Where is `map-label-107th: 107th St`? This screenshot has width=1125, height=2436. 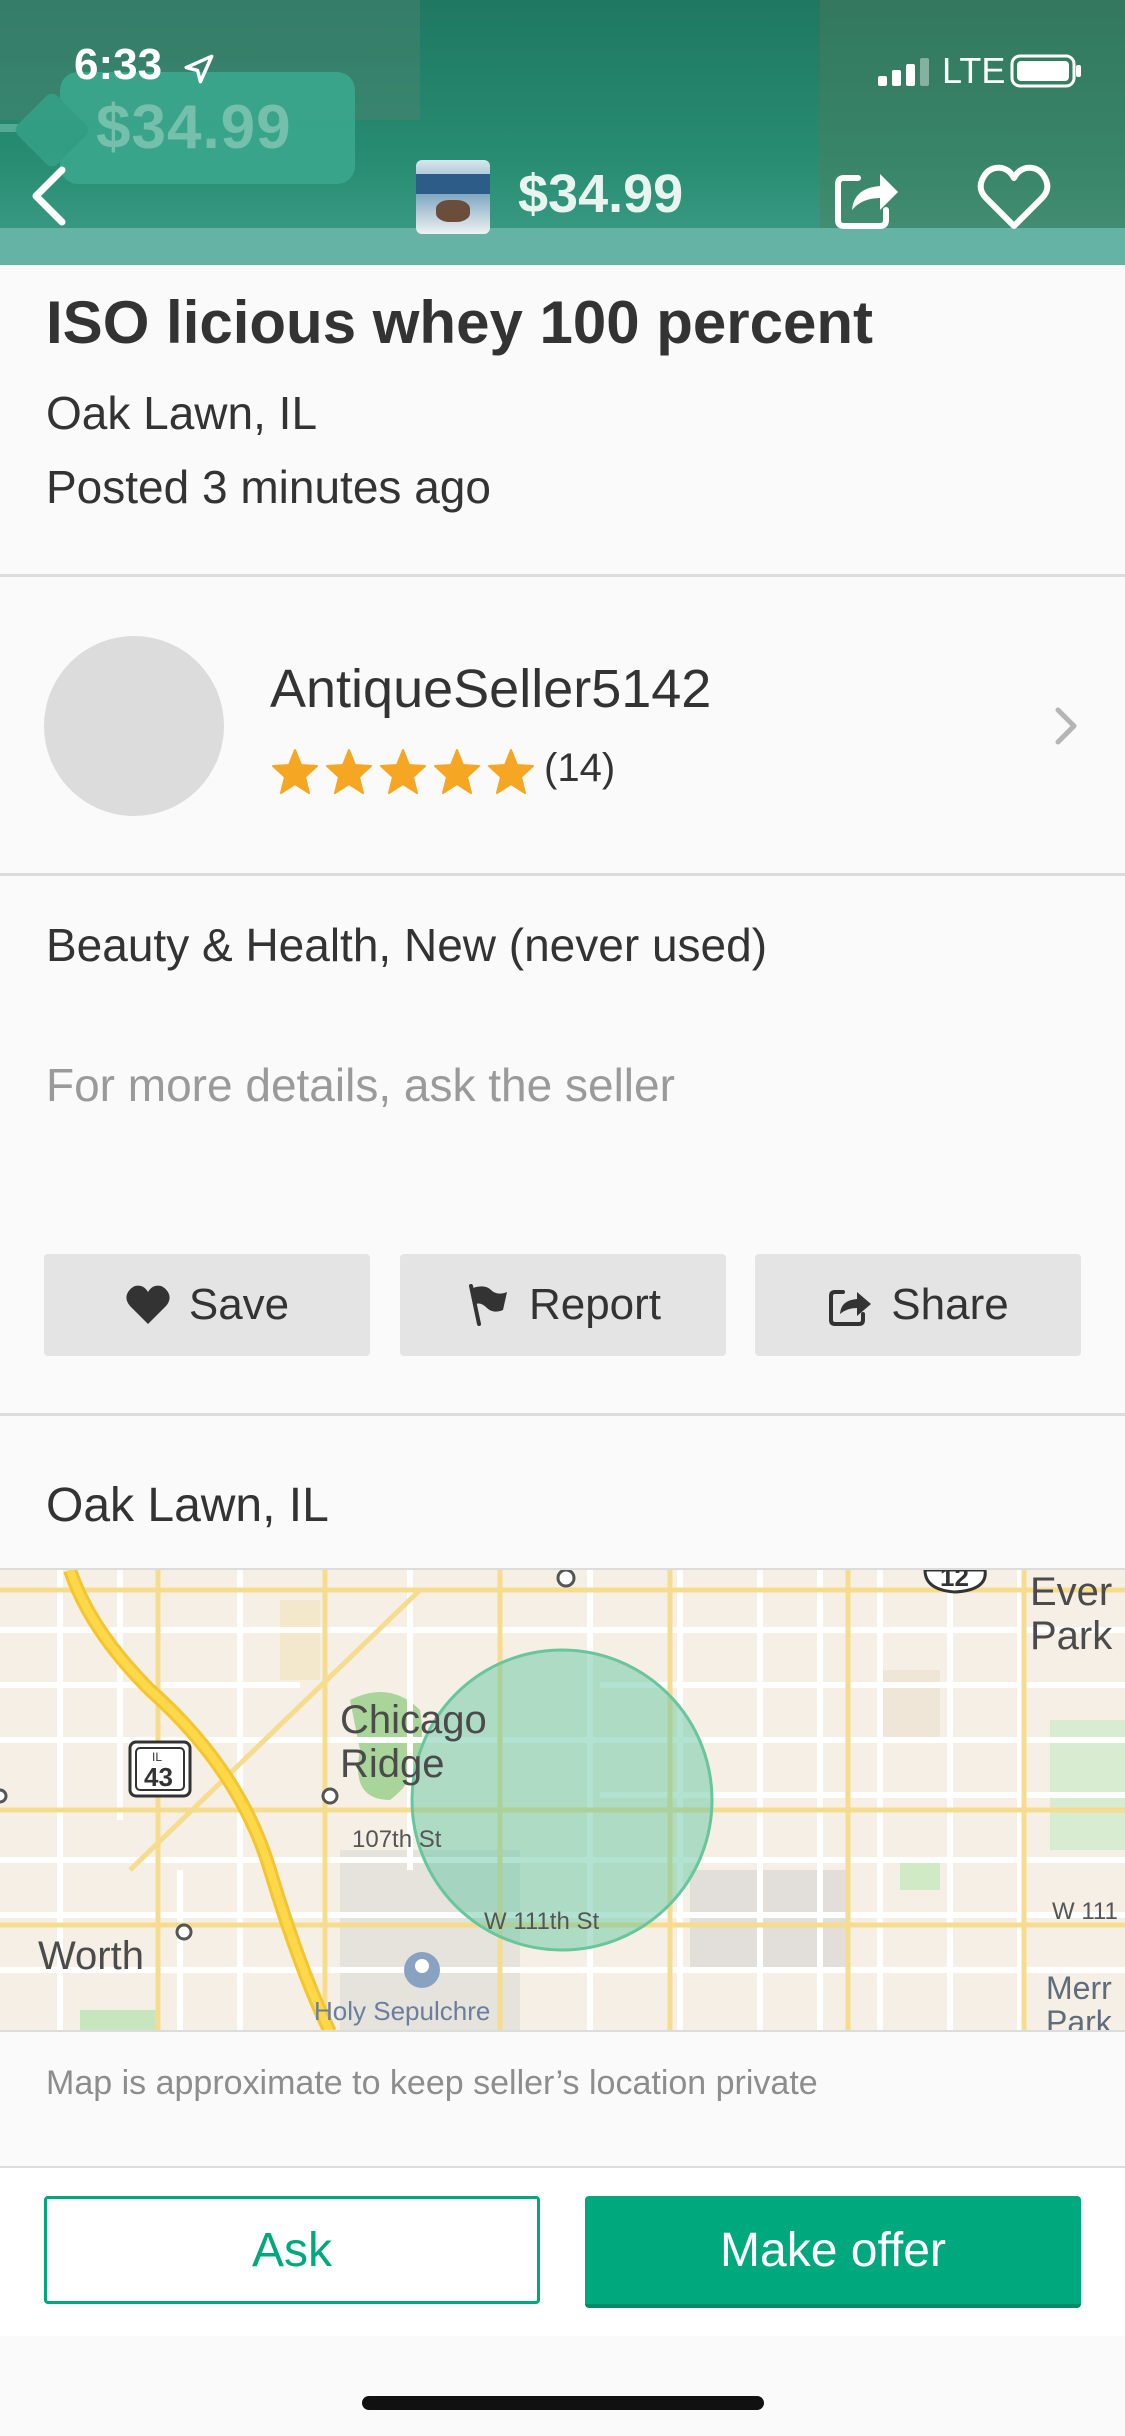 map-label-107th: 107th St is located at coordinates (397, 1839).